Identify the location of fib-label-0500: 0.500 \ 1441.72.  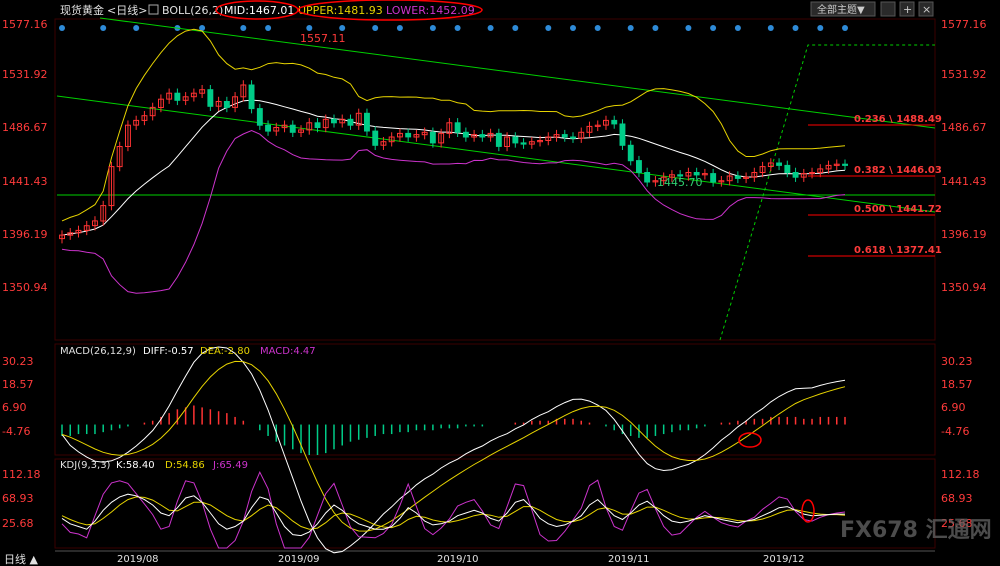
(898, 209).